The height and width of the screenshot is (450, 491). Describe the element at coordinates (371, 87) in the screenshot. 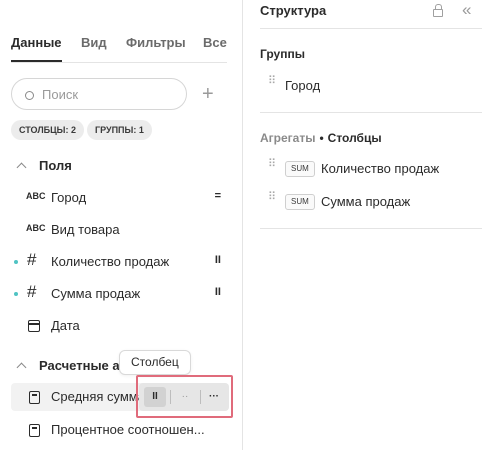

I see `group-item-city: ⠿ Город` at that location.